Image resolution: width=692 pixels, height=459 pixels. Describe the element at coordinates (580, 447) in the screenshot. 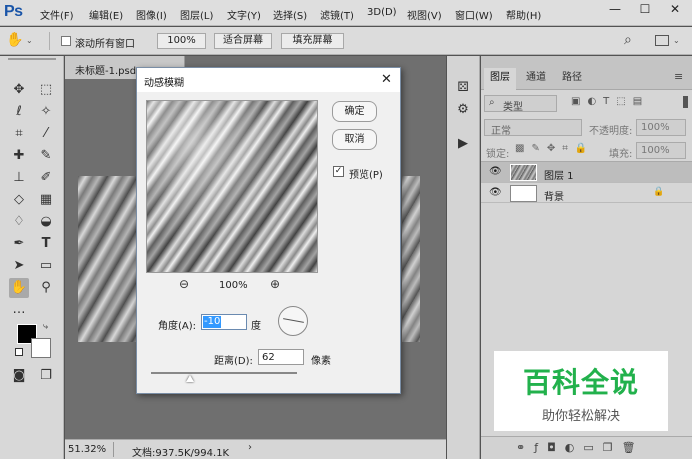

I see `layer-footer-icons: ⚭ƒ◘◐▭❐🗑` at that location.